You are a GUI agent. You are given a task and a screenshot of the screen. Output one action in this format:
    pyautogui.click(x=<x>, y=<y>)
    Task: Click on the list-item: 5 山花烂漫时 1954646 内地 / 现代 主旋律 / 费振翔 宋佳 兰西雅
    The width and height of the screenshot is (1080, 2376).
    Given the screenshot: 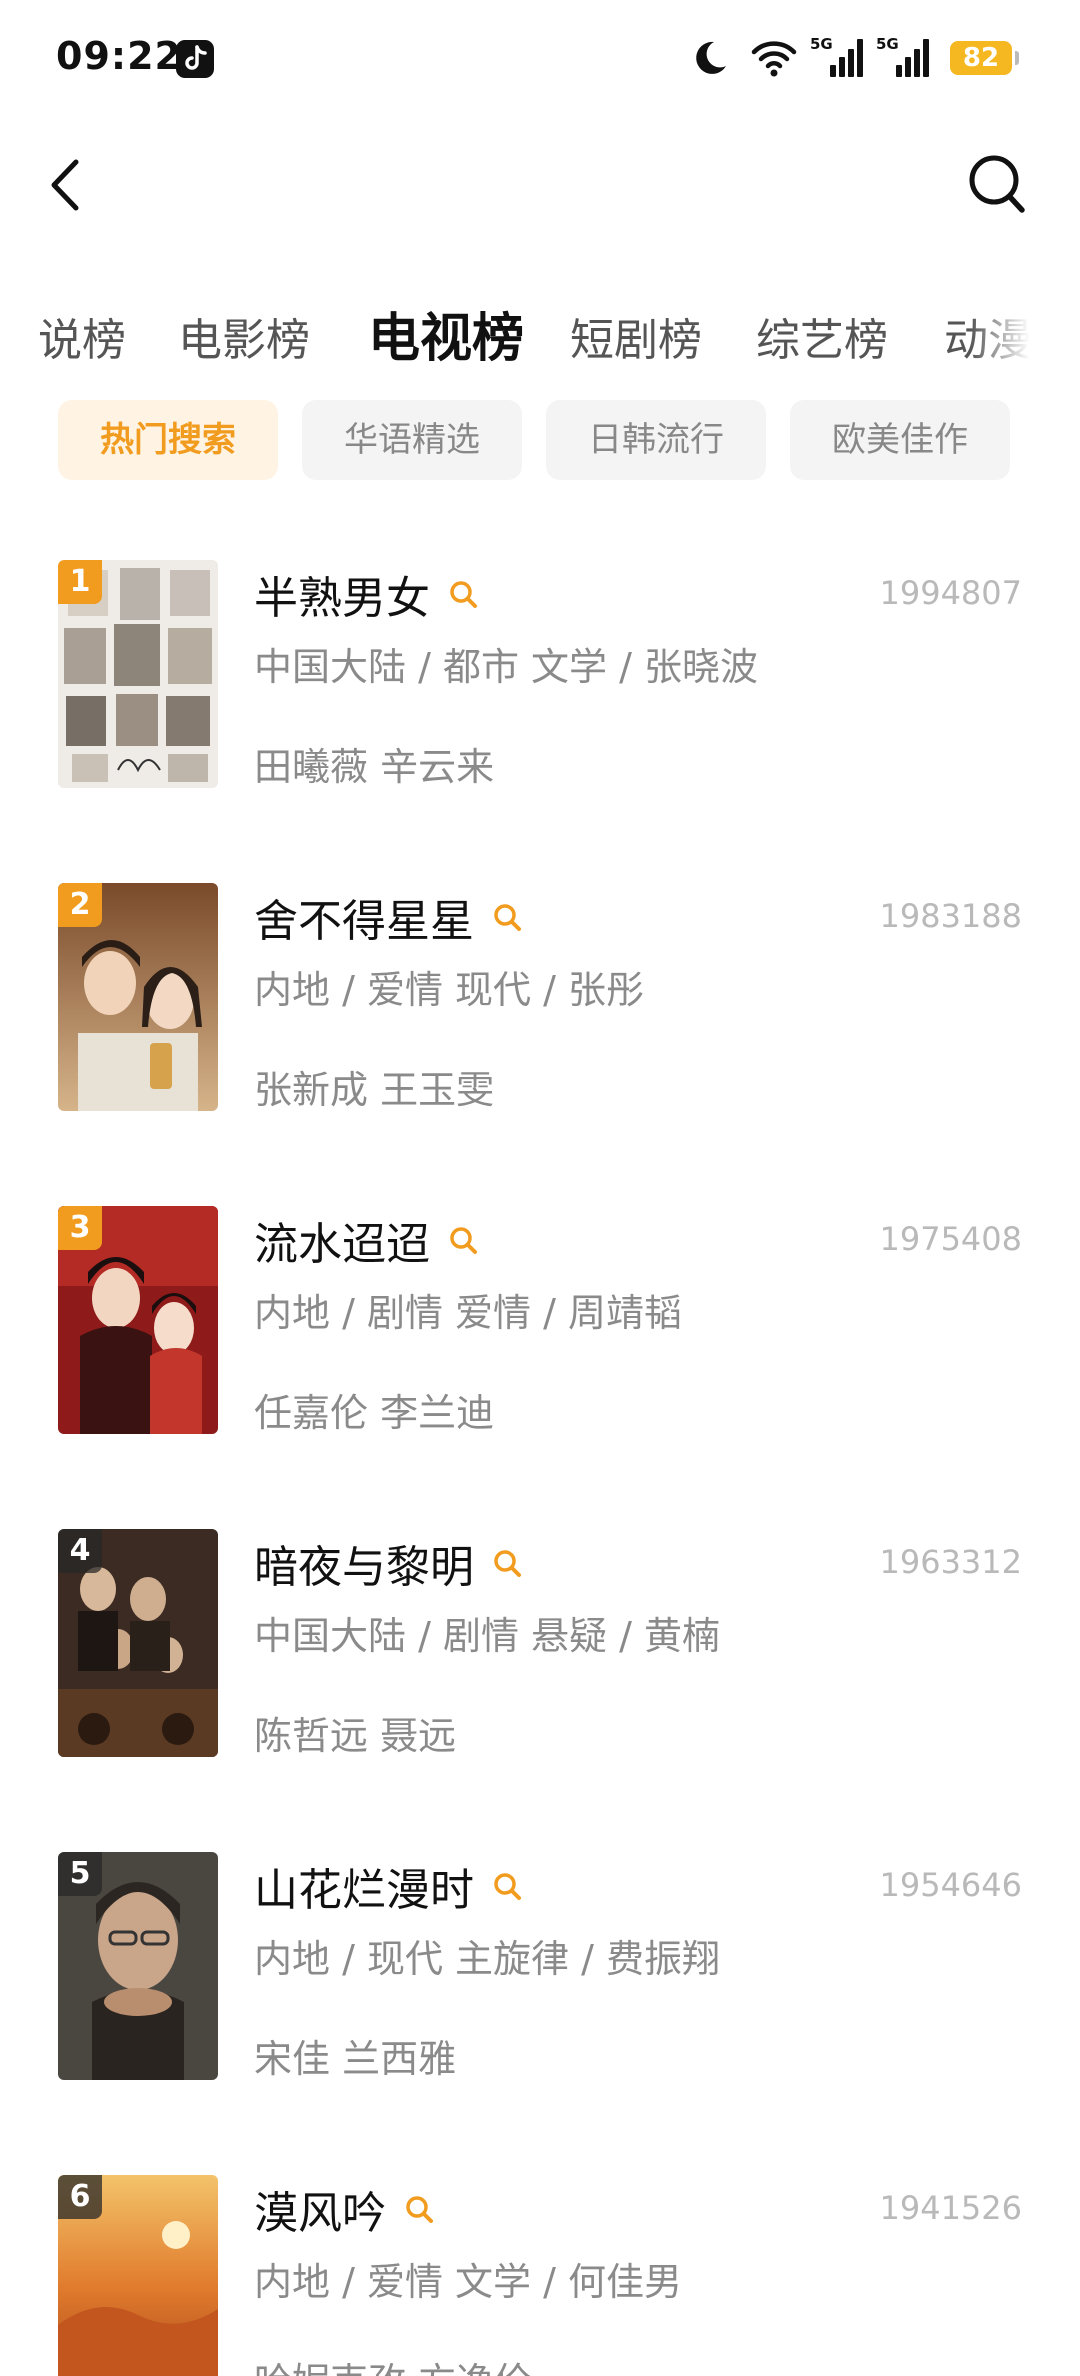 What is the action you would take?
    pyautogui.click(x=540, y=1972)
    